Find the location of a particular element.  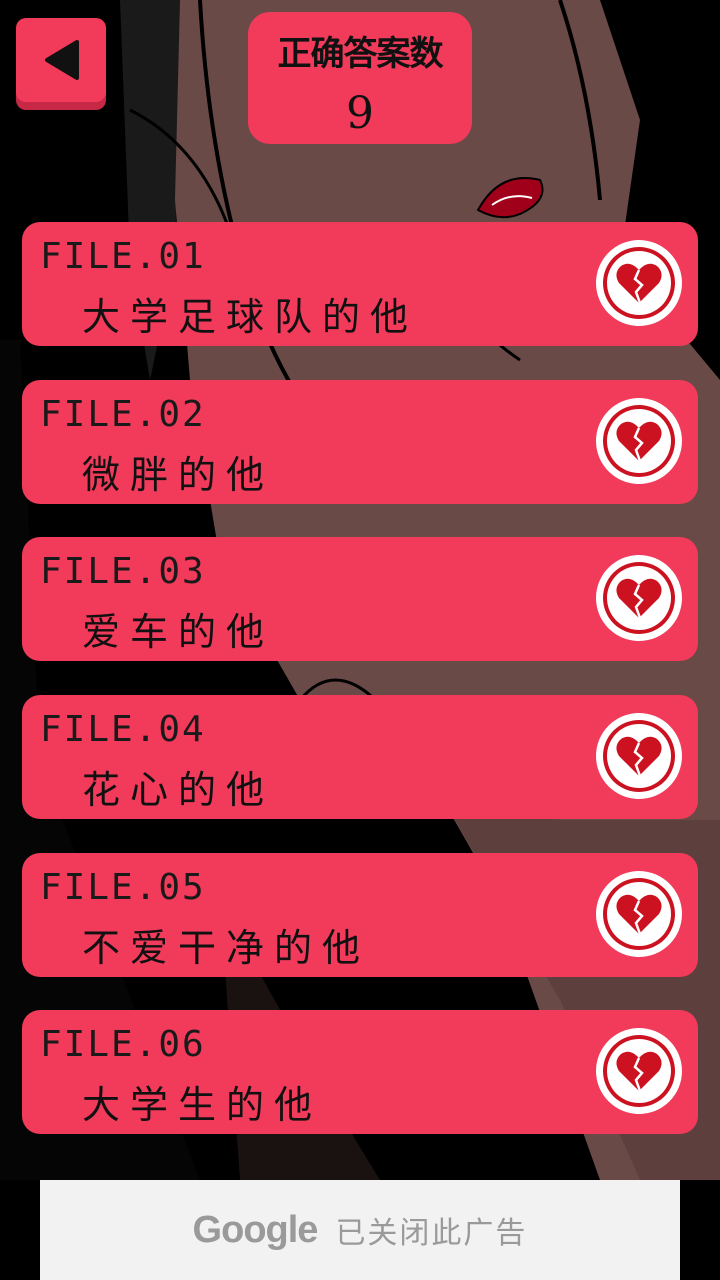

file-code: FILE.03 is located at coordinates (123, 571).